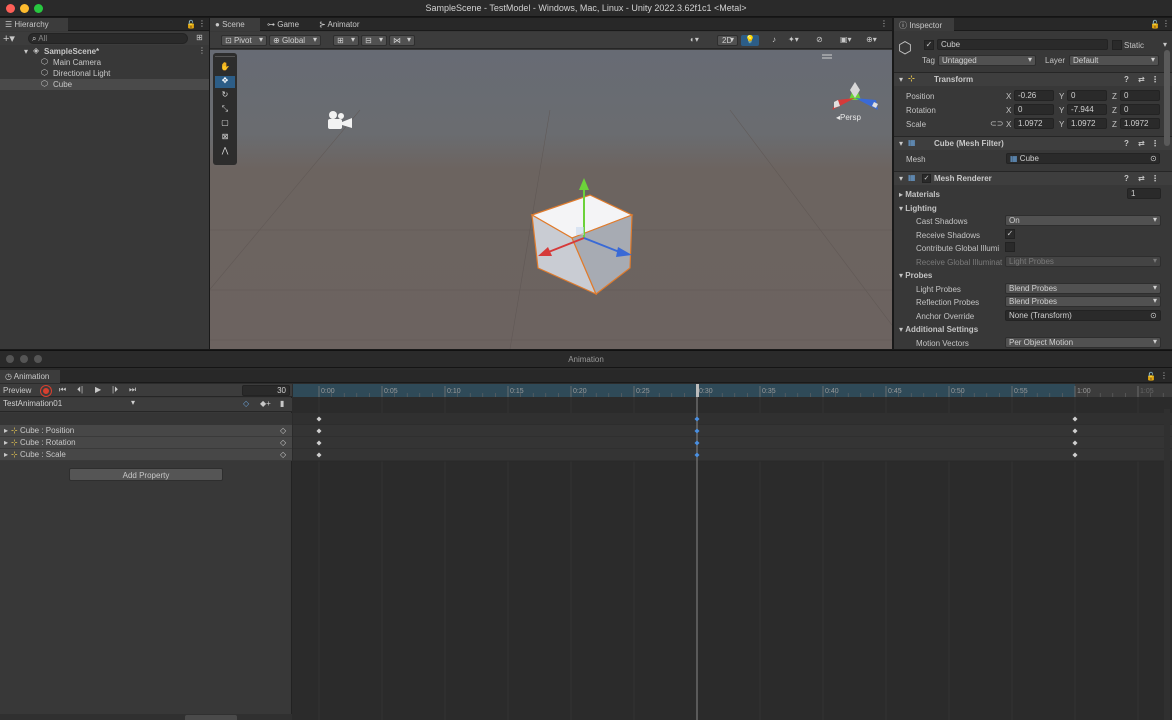 Image resolution: width=1172 pixels, height=720 pixels. Describe the element at coordinates (1033, 79) in the screenshot. I see `transform-header: ▾ ⊹ Transform ? ⇄ ⋮` at that location.